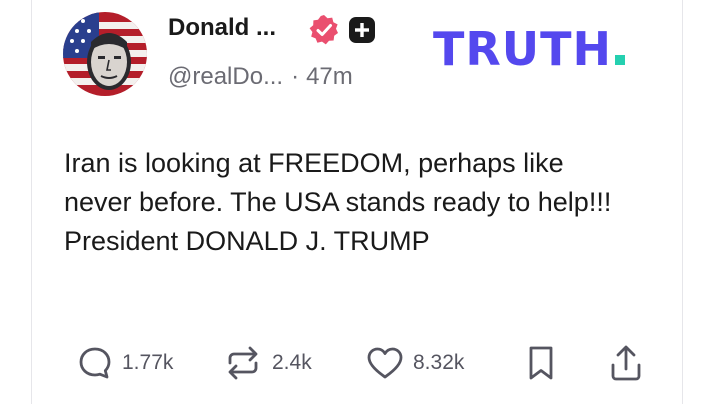  Describe the element at coordinates (620, 60) in the screenshot. I see `logo-dot` at that location.